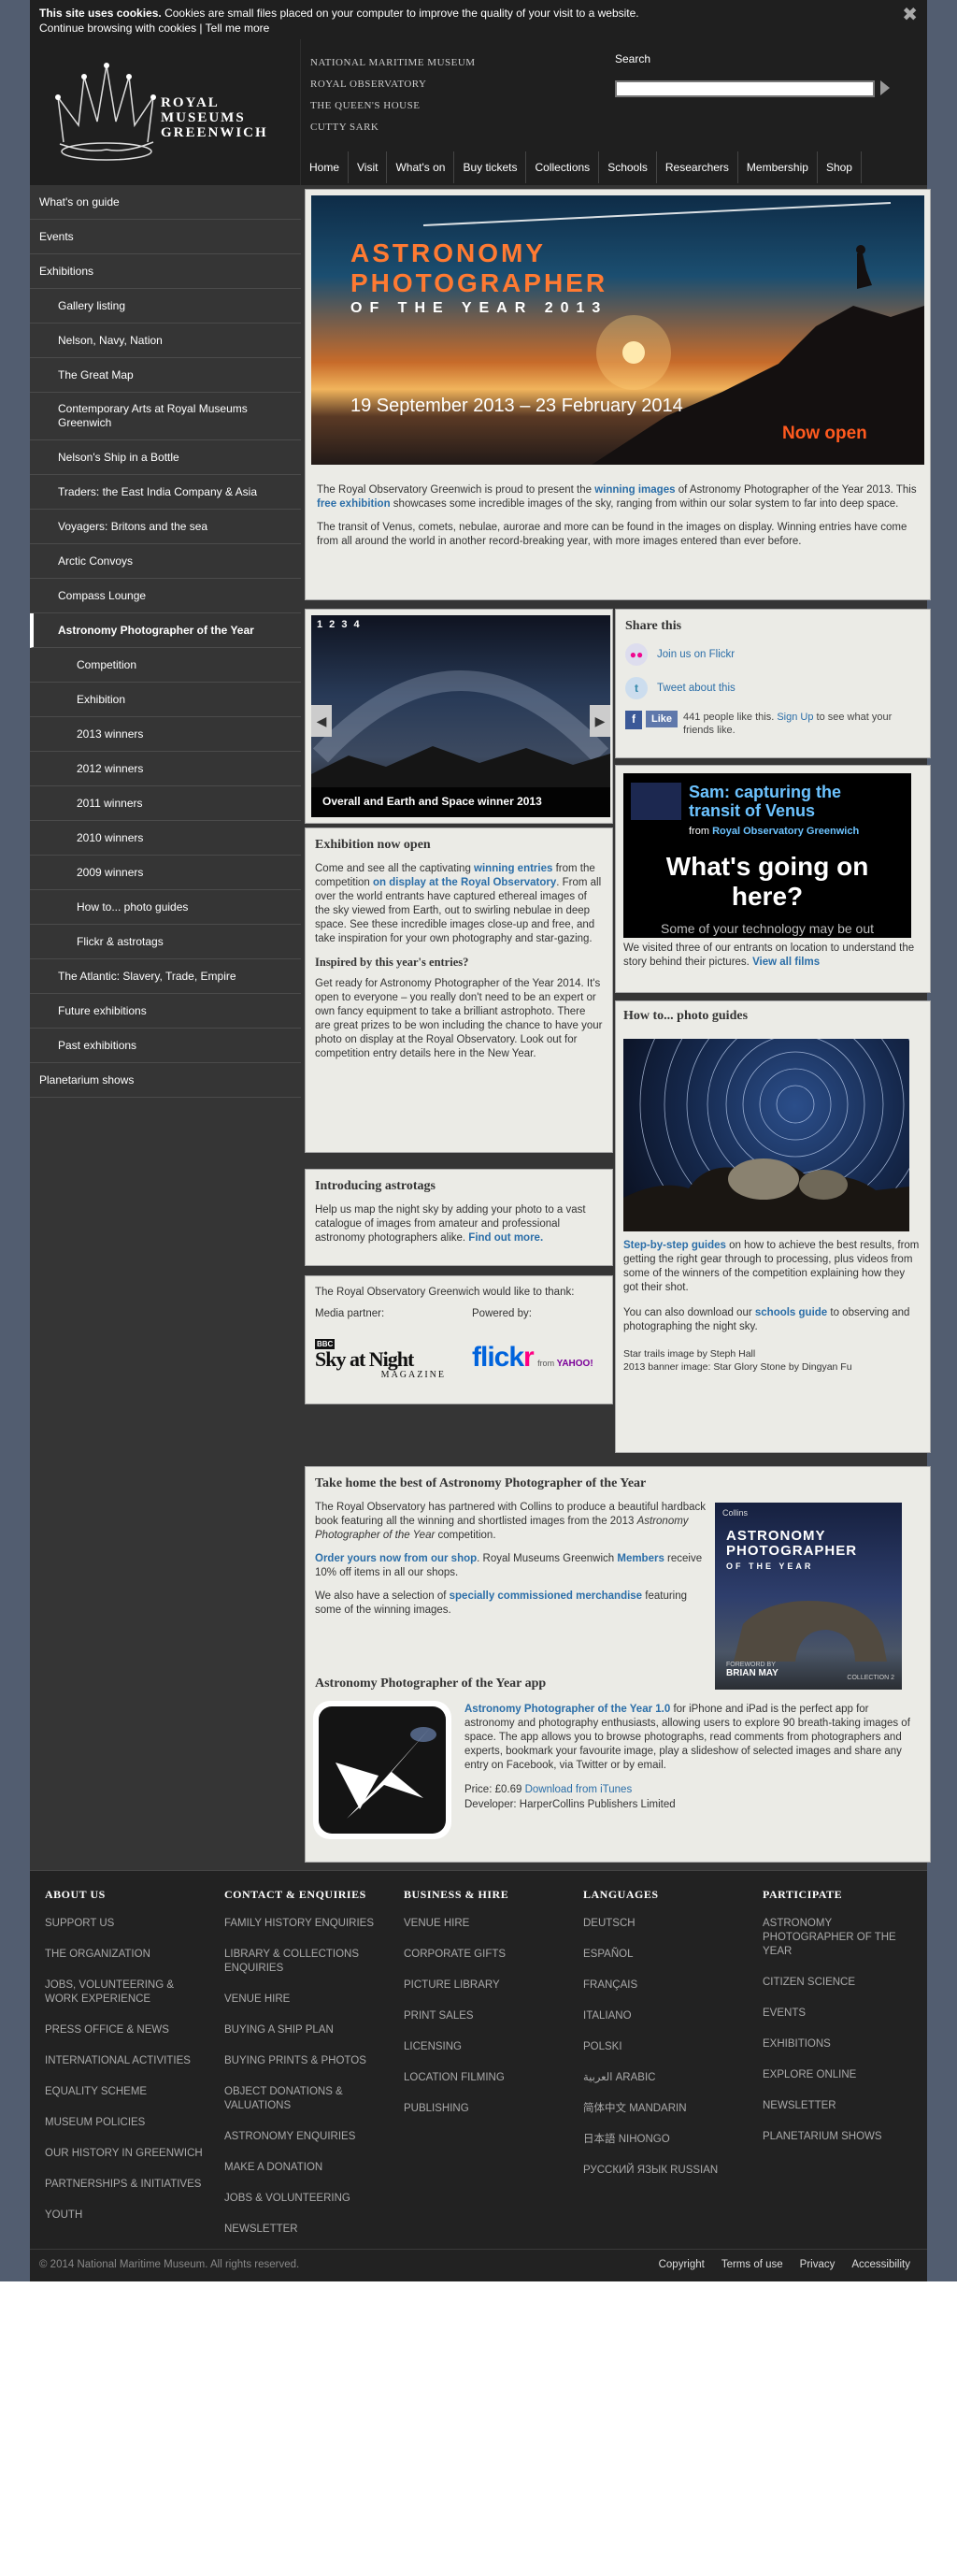 This screenshot has height=2576, width=957. What do you see at coordinates (696, 655) in the screenshot?
I see `flickr-link: Join us on Flickr` at bounding box center [696, 655].